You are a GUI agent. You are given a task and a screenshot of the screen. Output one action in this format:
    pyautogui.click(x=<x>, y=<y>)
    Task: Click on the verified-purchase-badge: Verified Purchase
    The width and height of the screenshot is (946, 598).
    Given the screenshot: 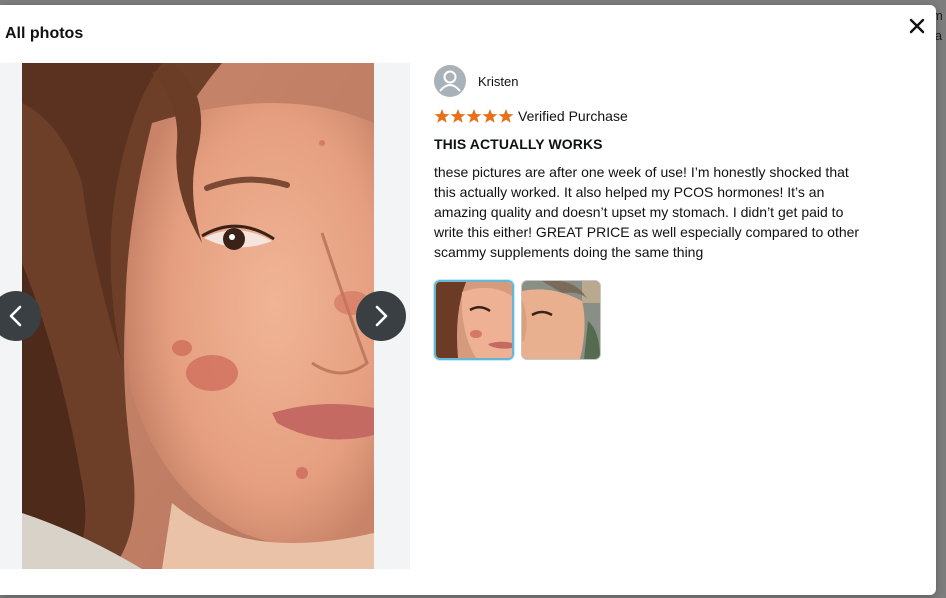 What is the action you would take?
    pyautogui.click(x=573, y=116)
    